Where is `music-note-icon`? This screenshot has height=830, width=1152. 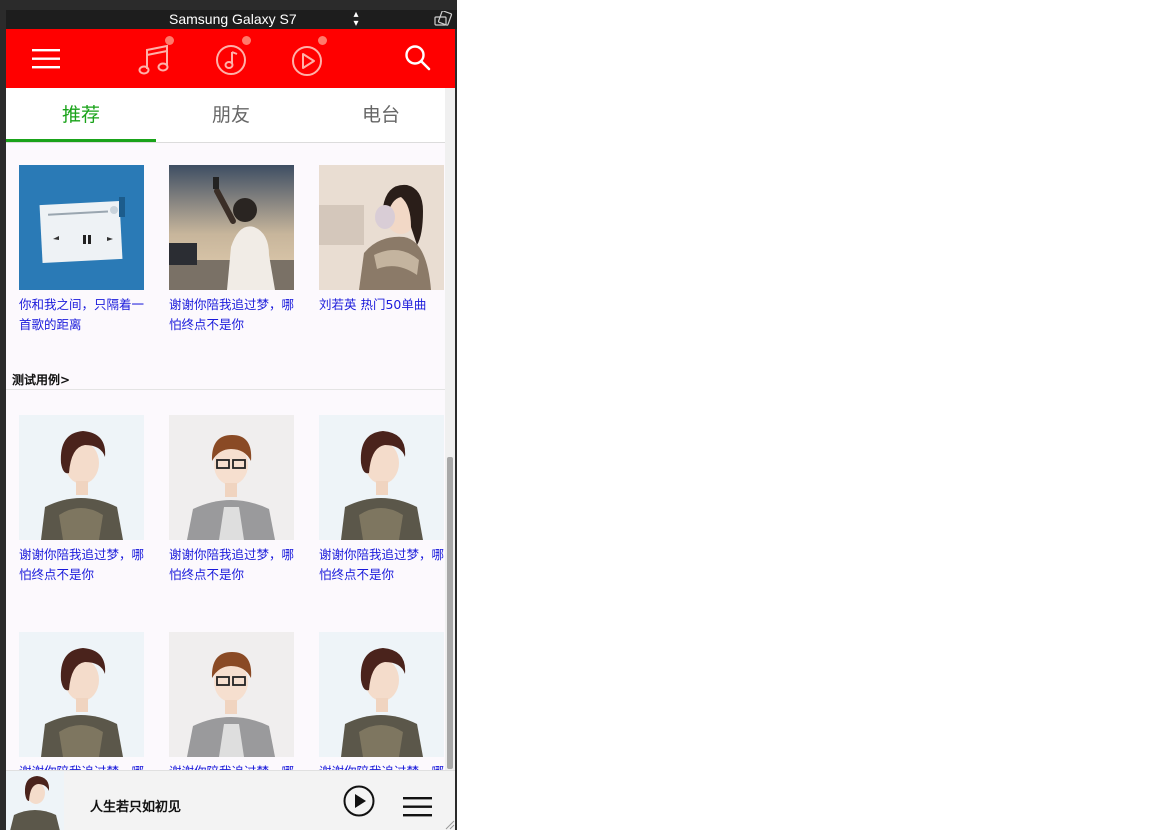
music-note-icon is located at coordinates (155, 62).